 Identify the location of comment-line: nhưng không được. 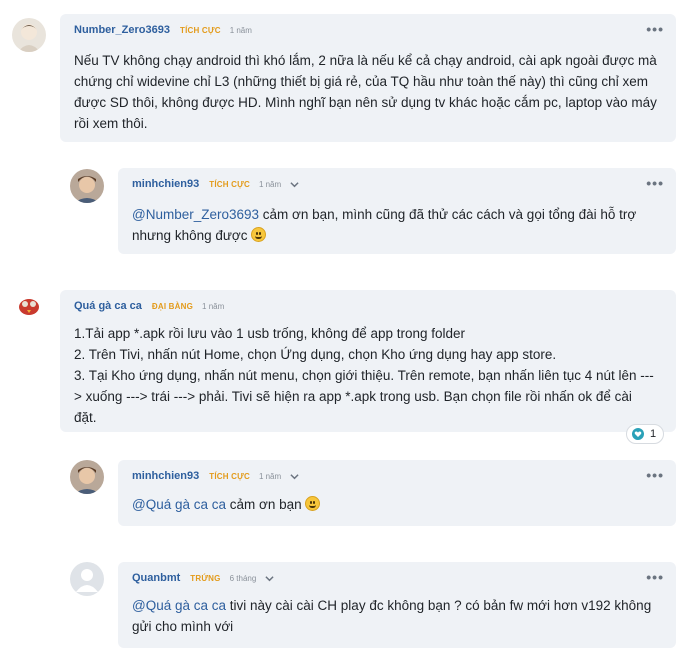
(192, 235).